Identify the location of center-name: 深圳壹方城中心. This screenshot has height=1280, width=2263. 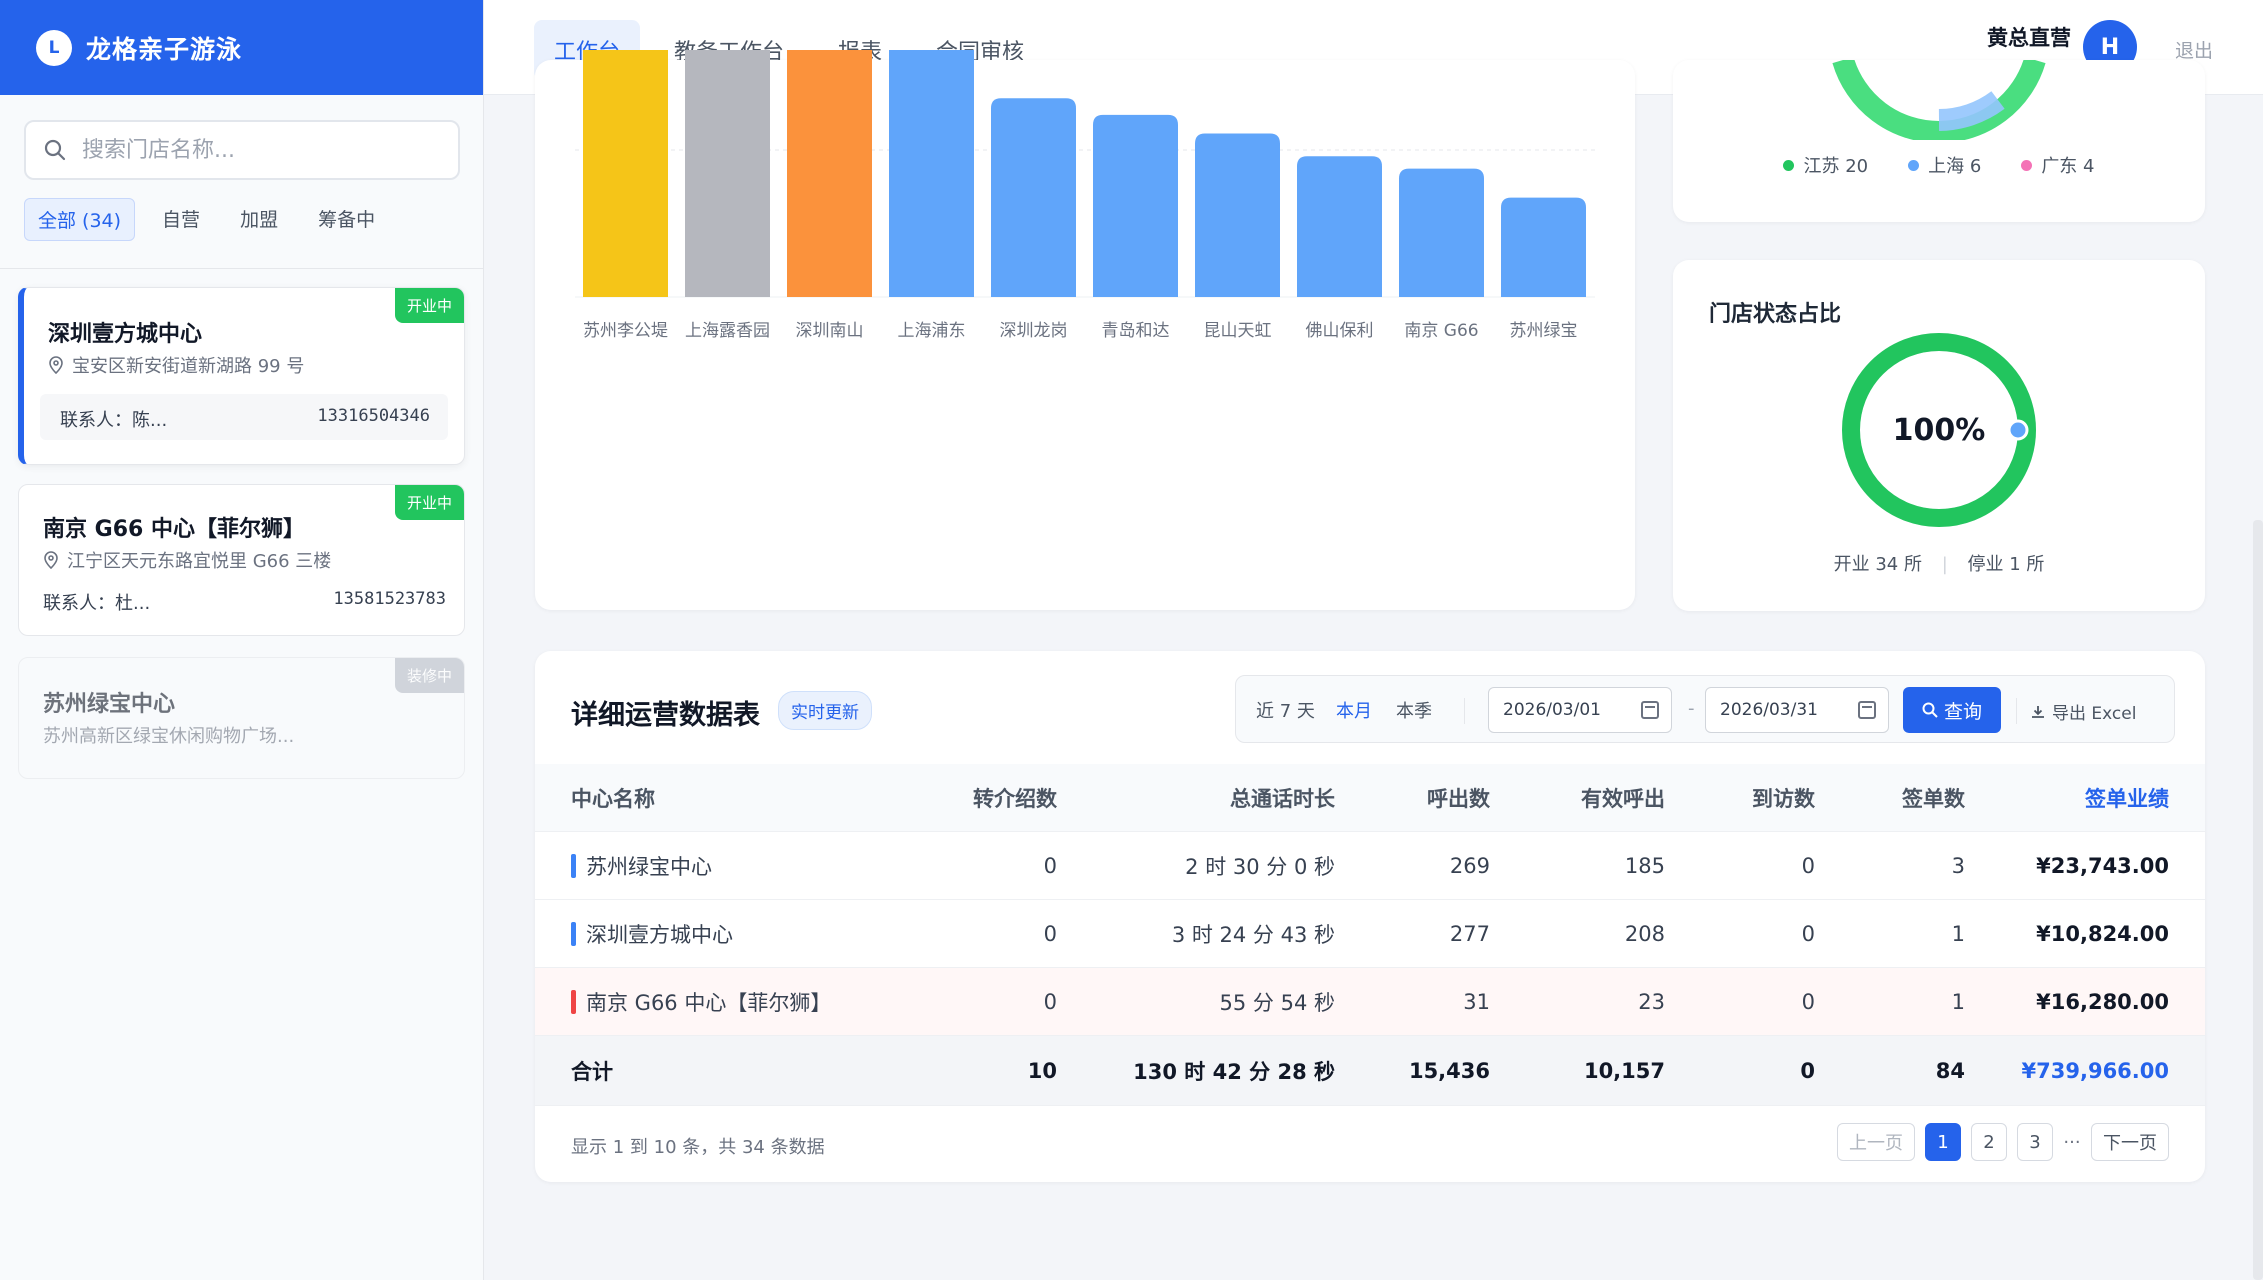
(659, 934).